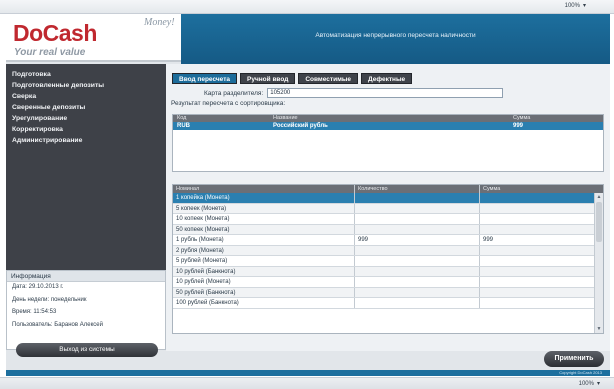  What do you see at coordinates (268, 78) in the screenshot?
I see `tab: Ручной ввод` at bounding box center [268, 78].